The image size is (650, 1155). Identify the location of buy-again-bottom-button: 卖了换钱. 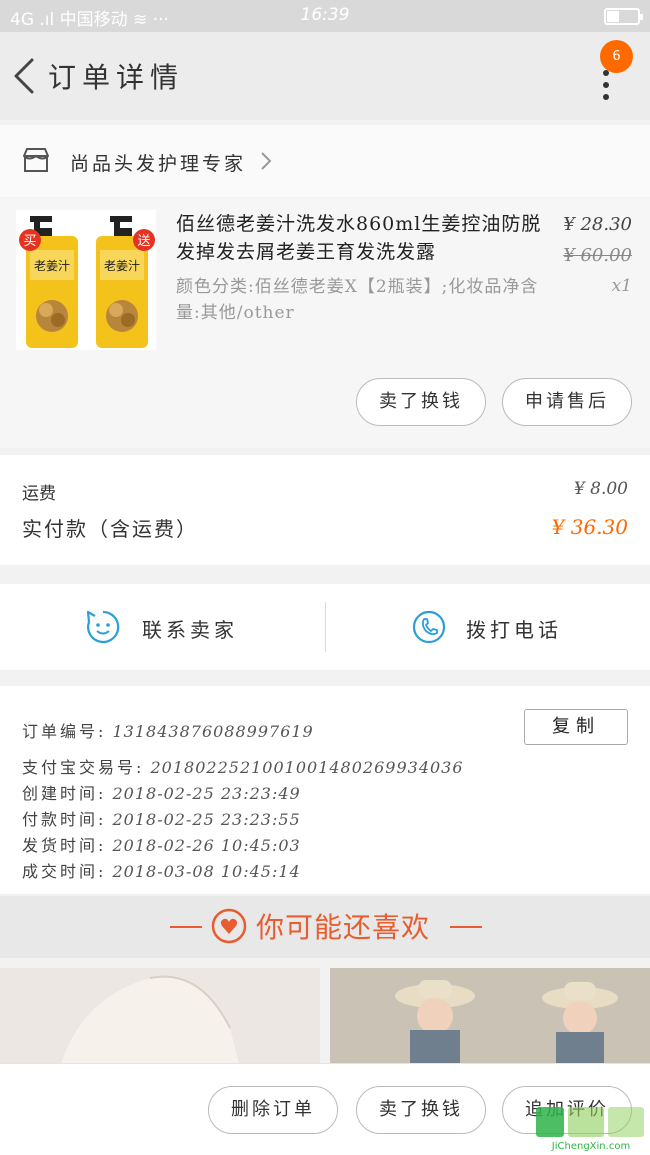
(421, 1110).